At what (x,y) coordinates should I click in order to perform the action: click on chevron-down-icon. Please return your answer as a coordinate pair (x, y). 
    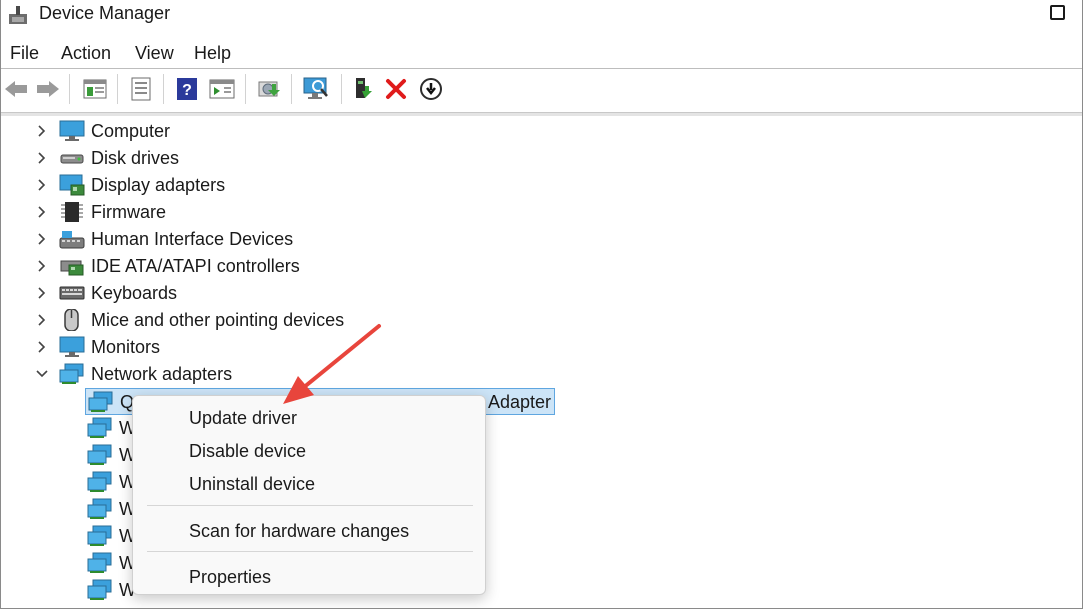
    Looking at the image, I should click on (42, 374).